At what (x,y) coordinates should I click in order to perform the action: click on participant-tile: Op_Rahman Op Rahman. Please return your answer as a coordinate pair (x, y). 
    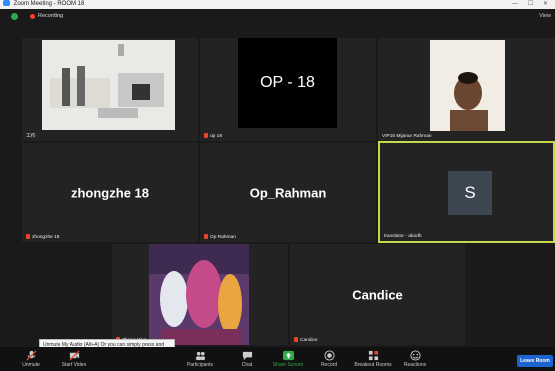
    Looking at the image, I should click on (288, 192).